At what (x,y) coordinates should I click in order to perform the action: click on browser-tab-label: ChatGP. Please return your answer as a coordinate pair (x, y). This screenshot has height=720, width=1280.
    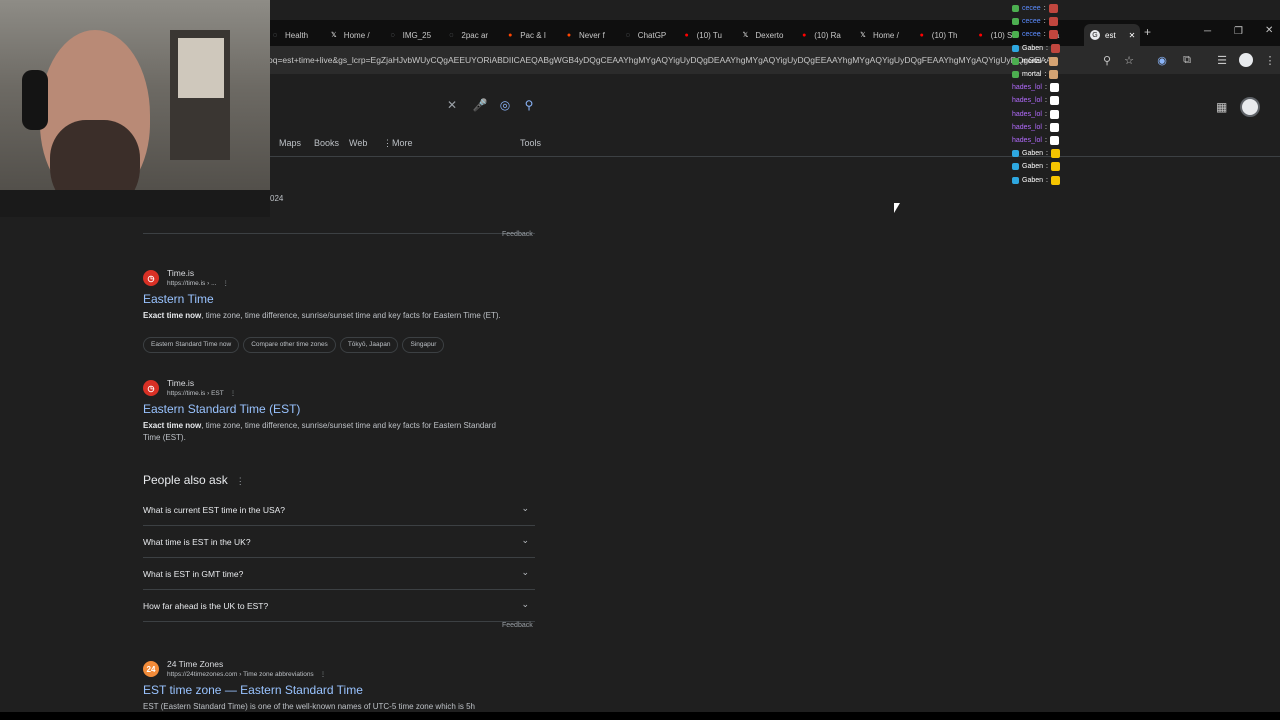
    Looking at the image, I should click on (652, 35).